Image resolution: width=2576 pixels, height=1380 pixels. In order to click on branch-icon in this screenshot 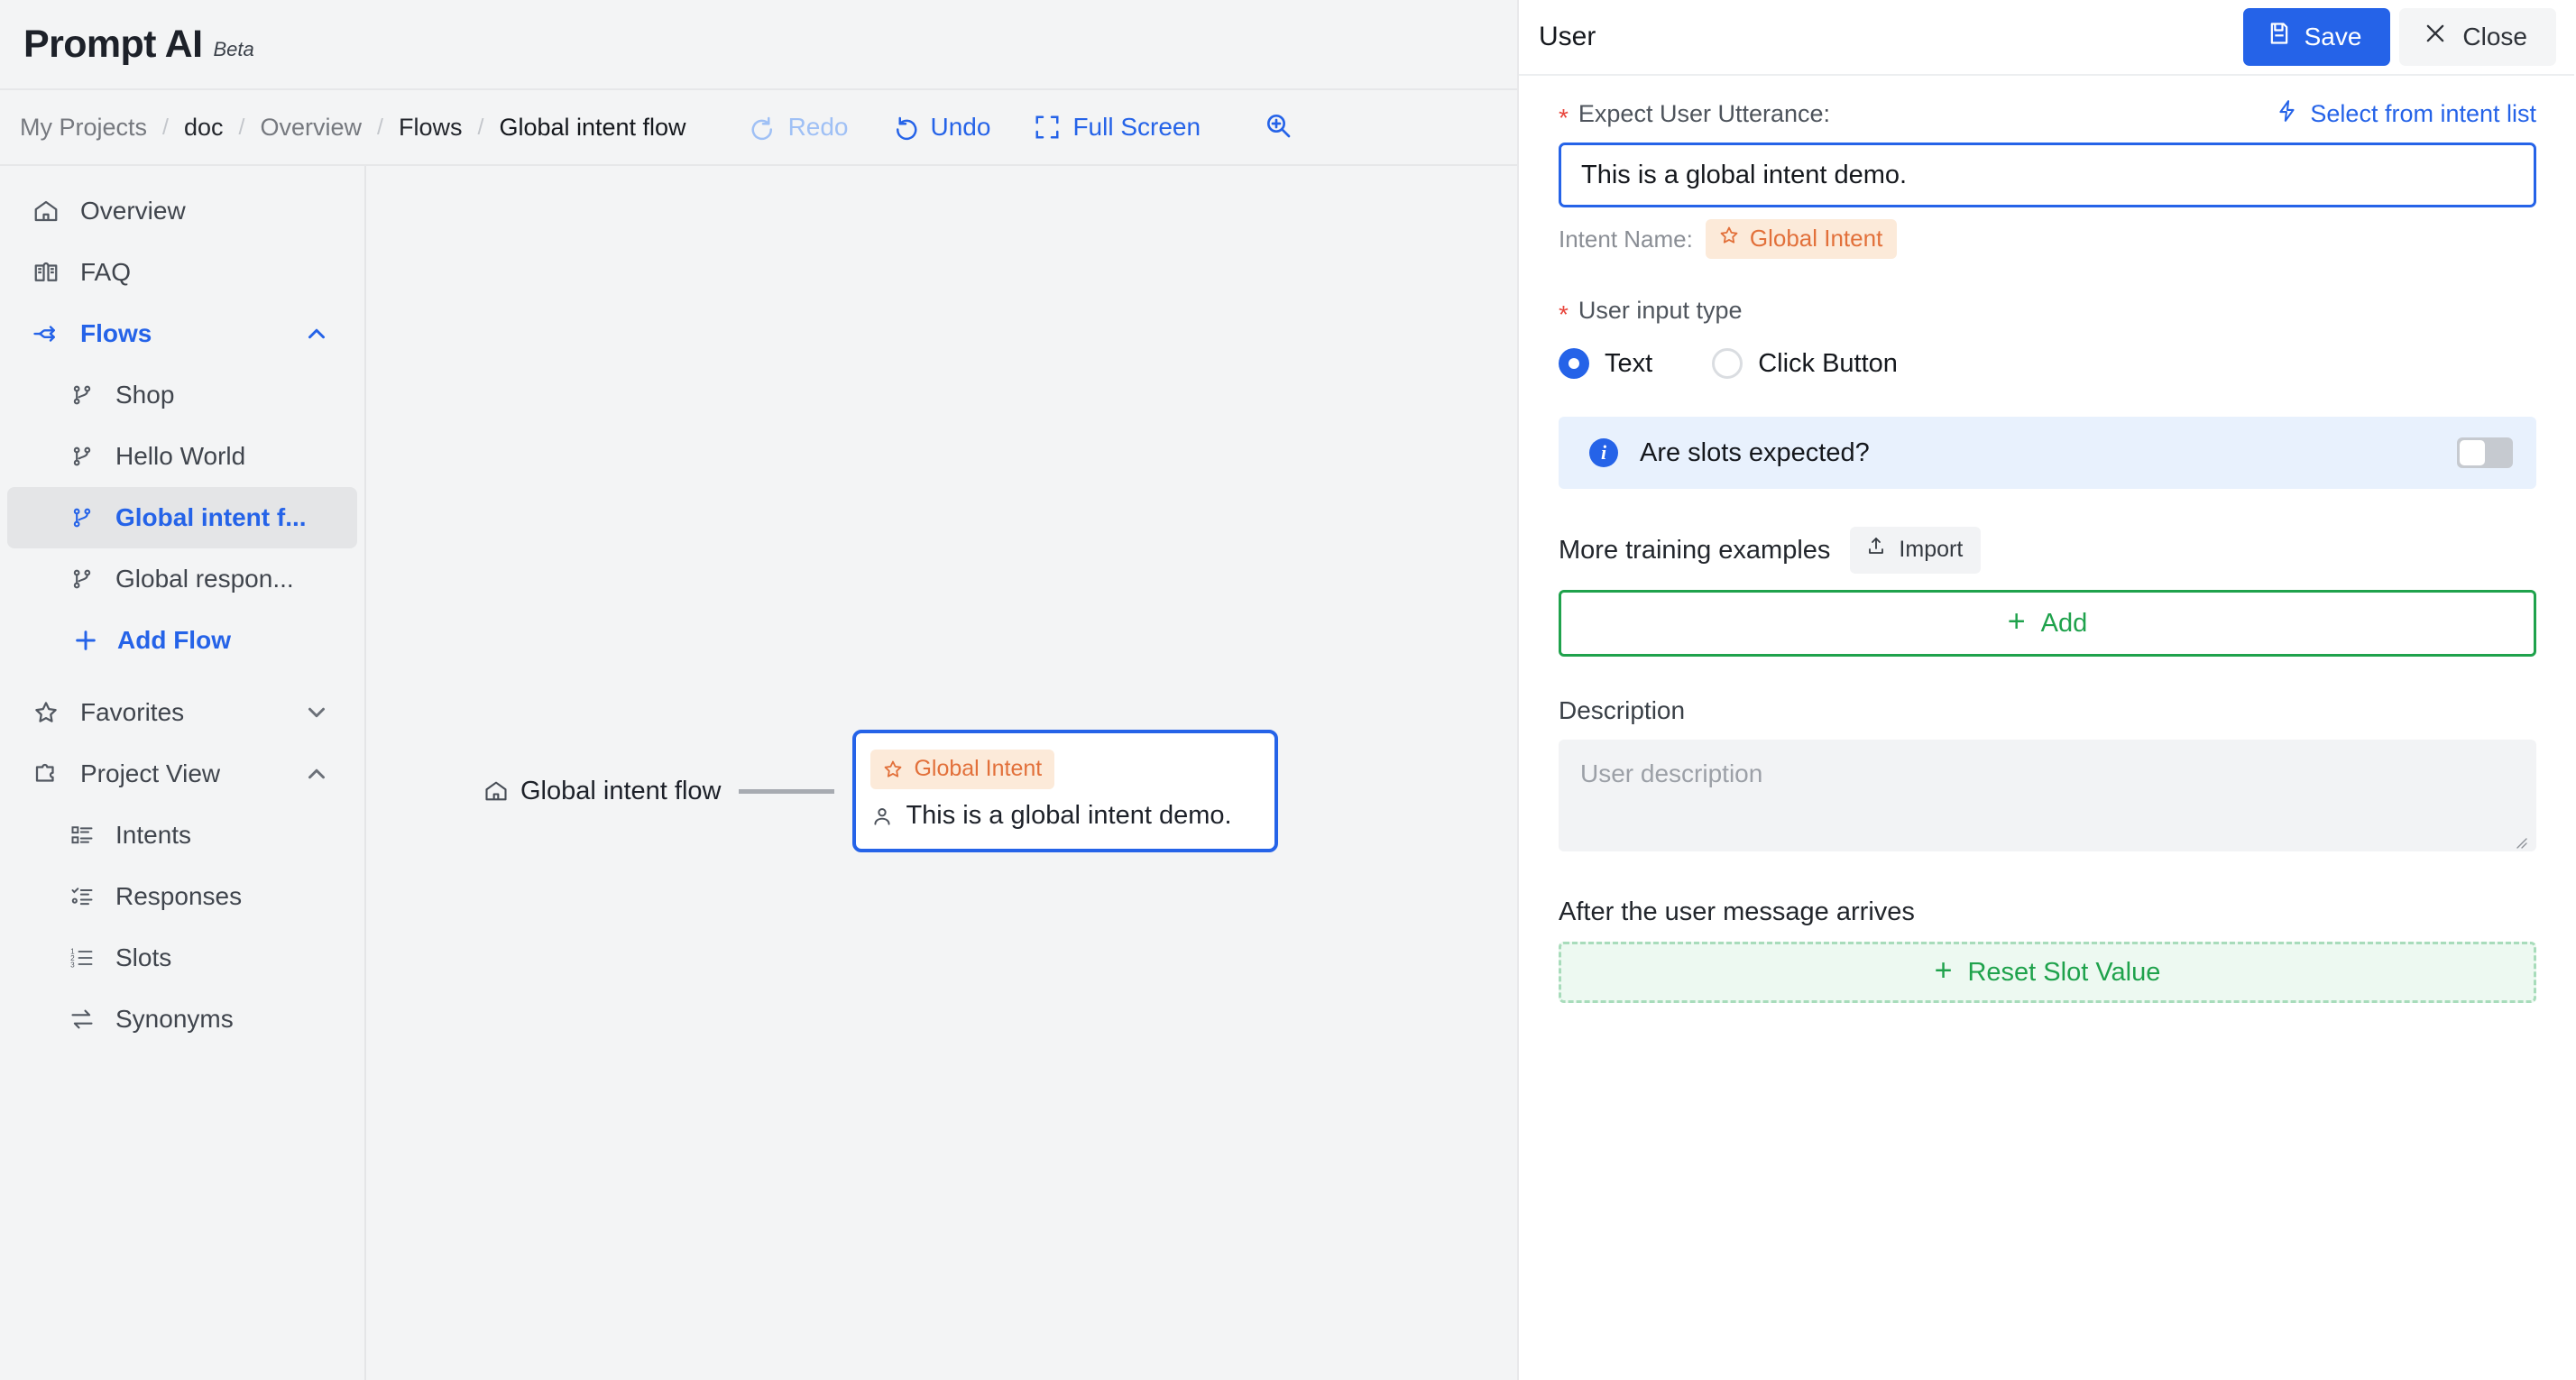, I will do `click(82, 456)`.